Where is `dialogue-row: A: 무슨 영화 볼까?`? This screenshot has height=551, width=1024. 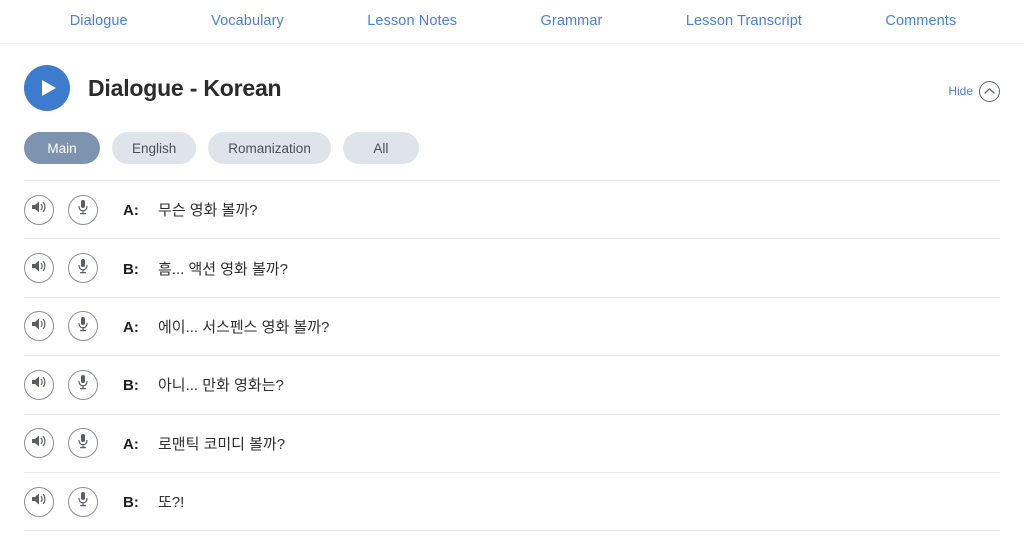 dialogue-row: A: 무슨 영화 볼까? is located at coordinates (512, 210).